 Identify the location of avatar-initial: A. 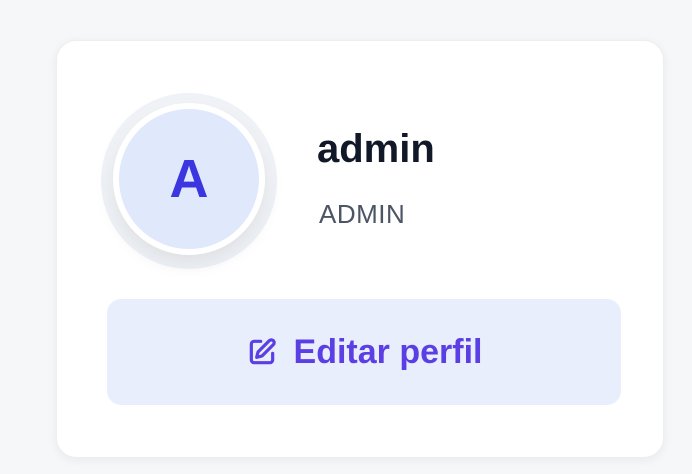
(189, 179).